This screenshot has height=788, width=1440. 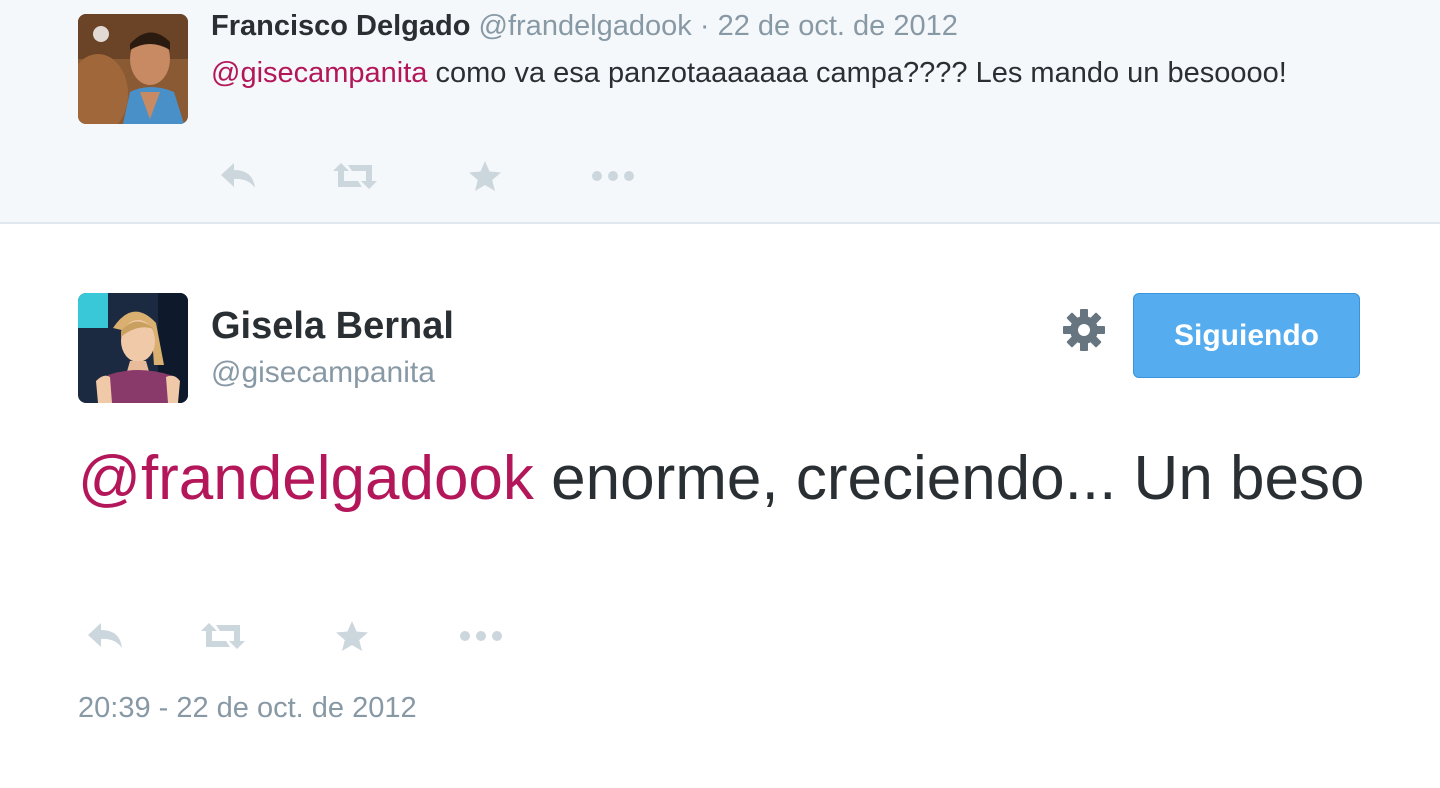 What do you see at coordinates (838, 26) in the screenshot?
I see `tweet-date: 22 de oct. de 2012` at bounding box center [838, 26].